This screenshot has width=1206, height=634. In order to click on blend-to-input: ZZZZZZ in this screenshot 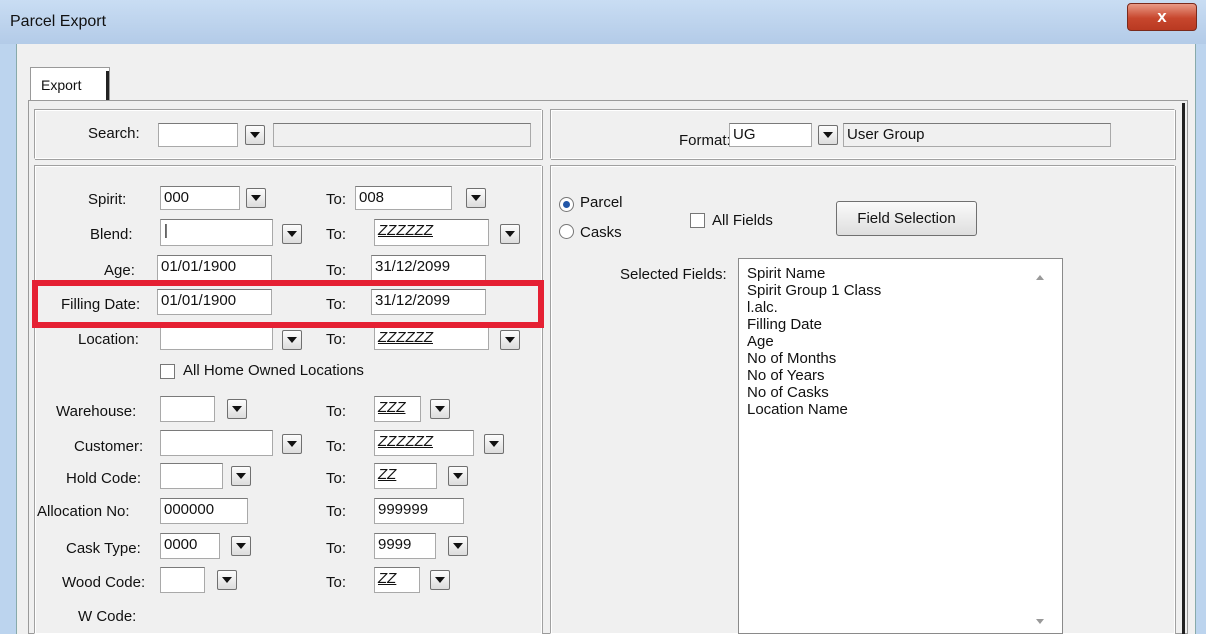, I will do `click(431, 232)`.